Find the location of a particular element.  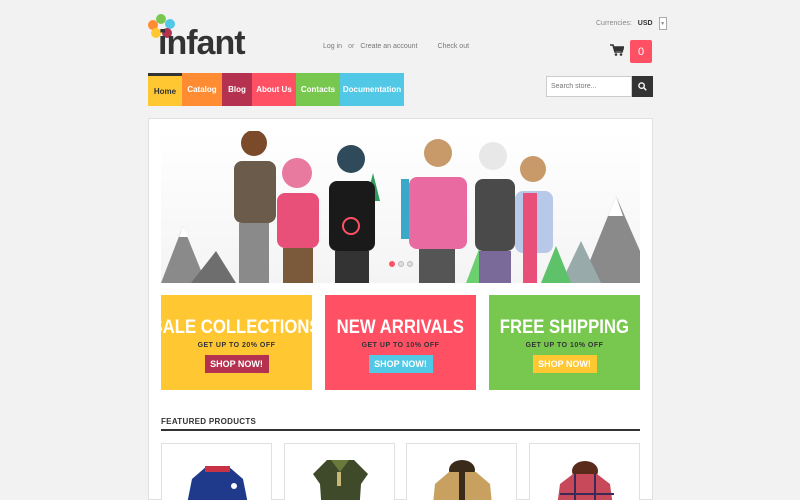

logo-text: infant is located at coordinates (202, 43).